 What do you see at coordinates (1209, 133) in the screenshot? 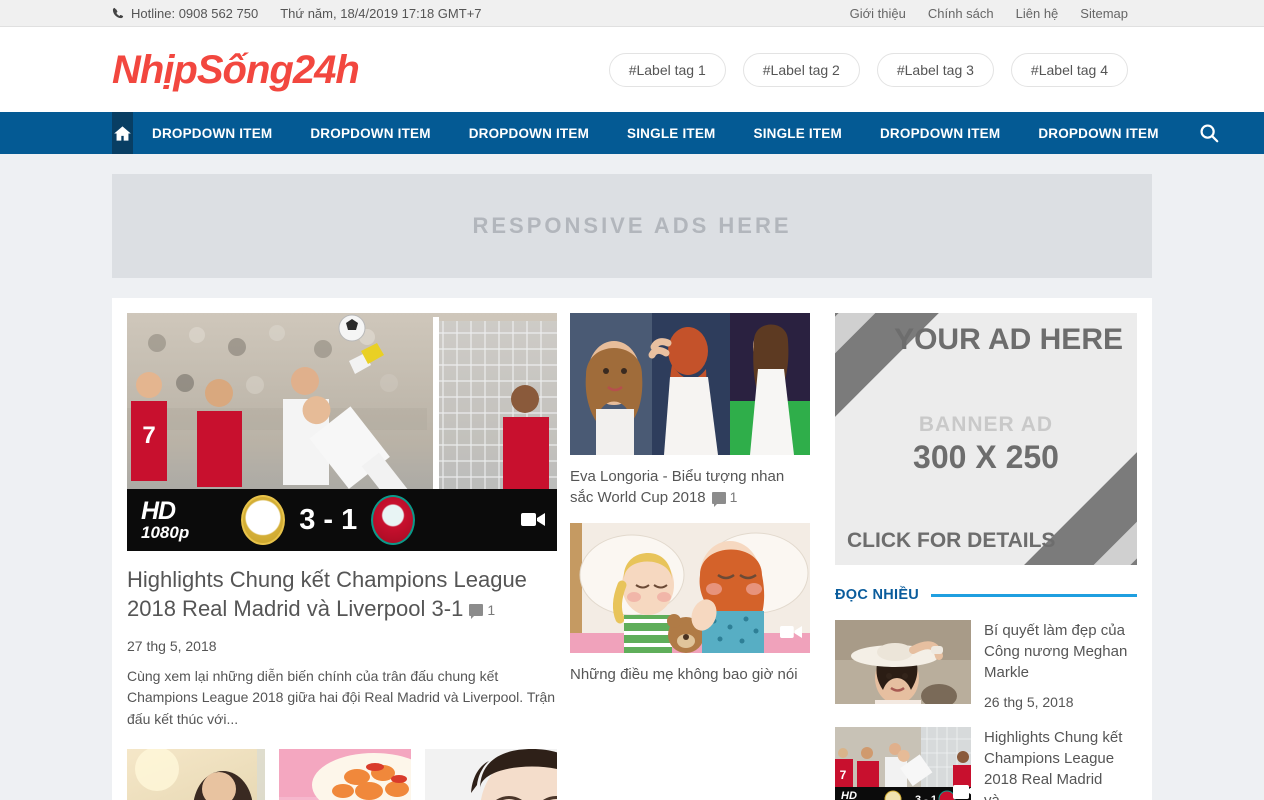
I see `search-icon` at bounding box center [1209, 133].